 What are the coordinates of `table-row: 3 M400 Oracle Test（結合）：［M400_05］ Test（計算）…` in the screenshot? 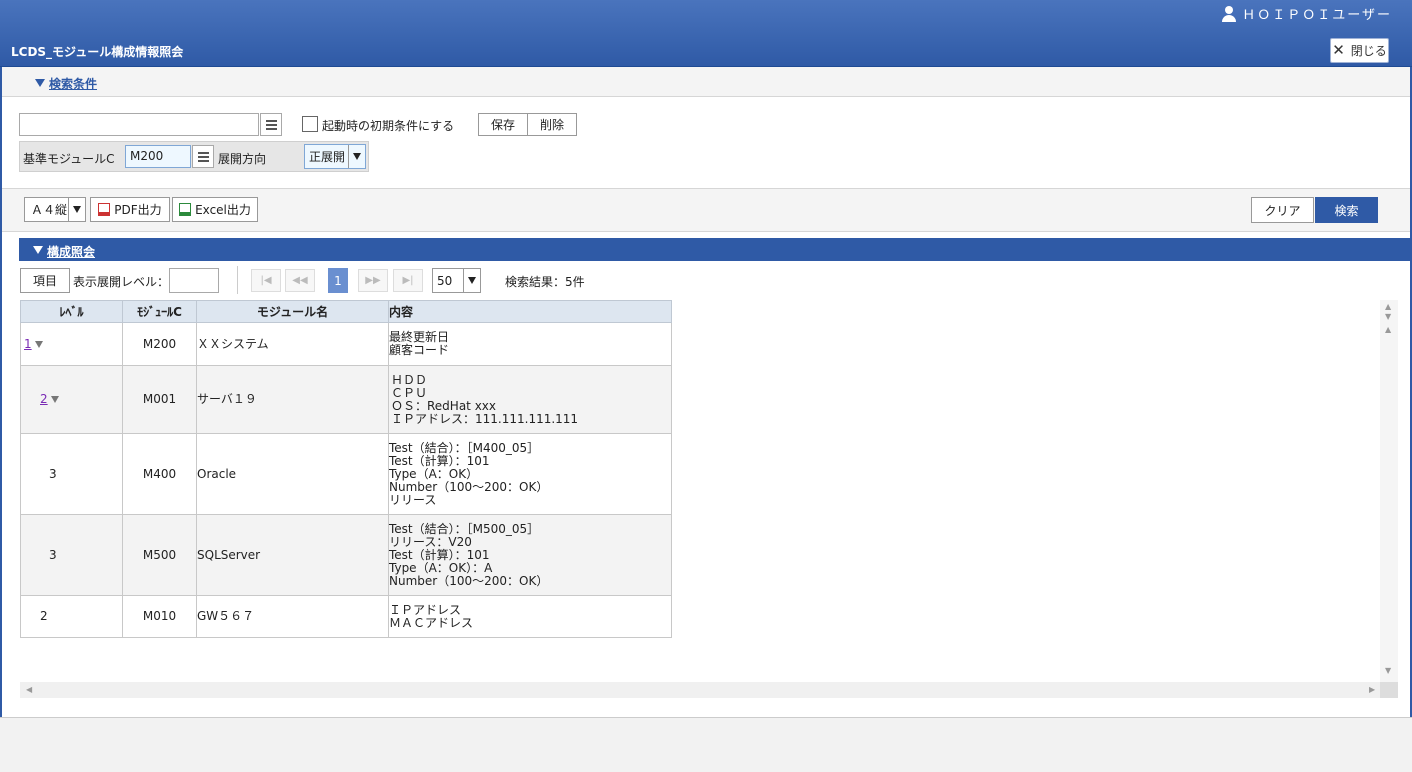 It's located at (346, 474).